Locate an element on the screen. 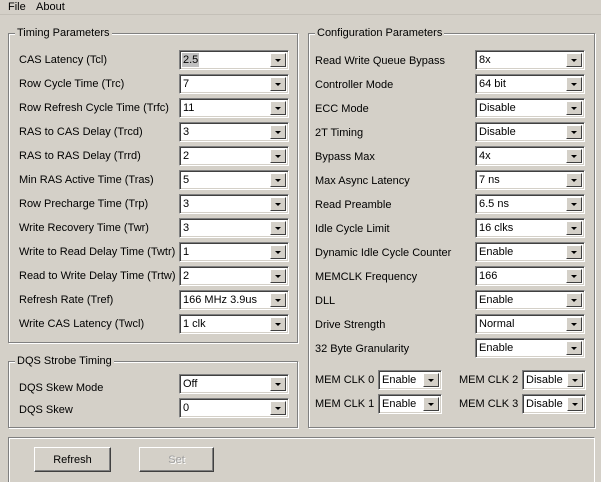 The image size is (601, 482). config-memclk-frequency-label: MEMCLK Frequency is located at coordinates (366, 277).